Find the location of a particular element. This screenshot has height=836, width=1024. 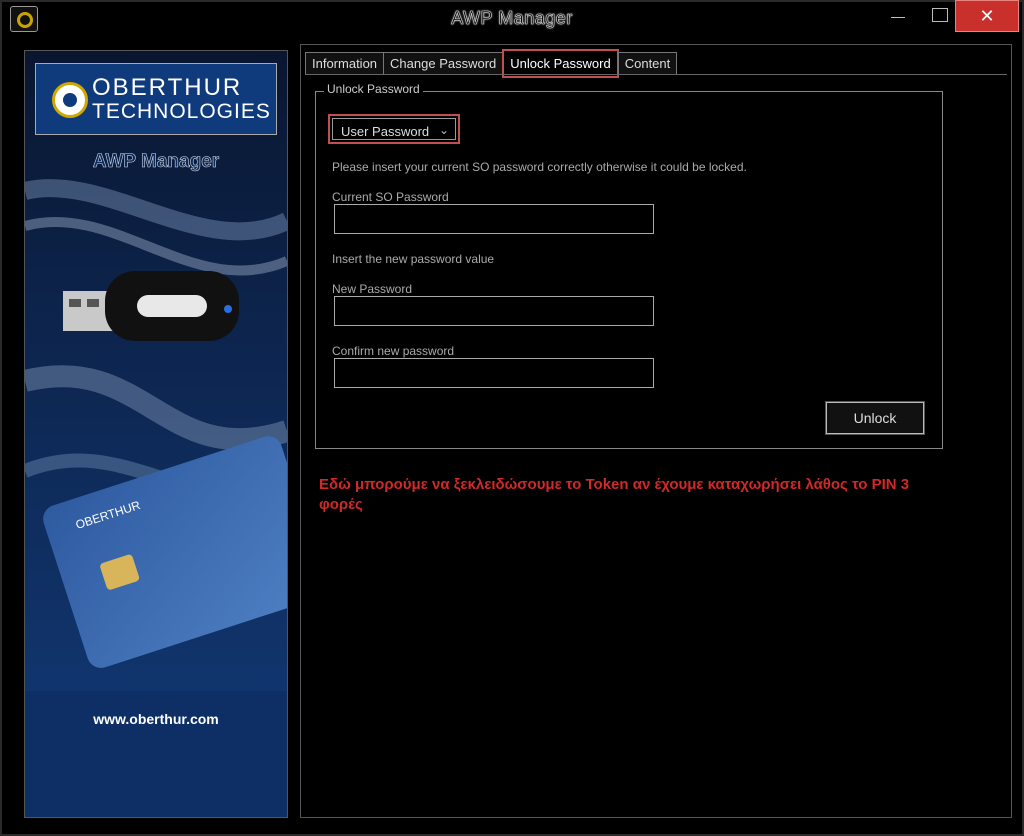

password-type-value: User Password is located at coordinates (385, 131).